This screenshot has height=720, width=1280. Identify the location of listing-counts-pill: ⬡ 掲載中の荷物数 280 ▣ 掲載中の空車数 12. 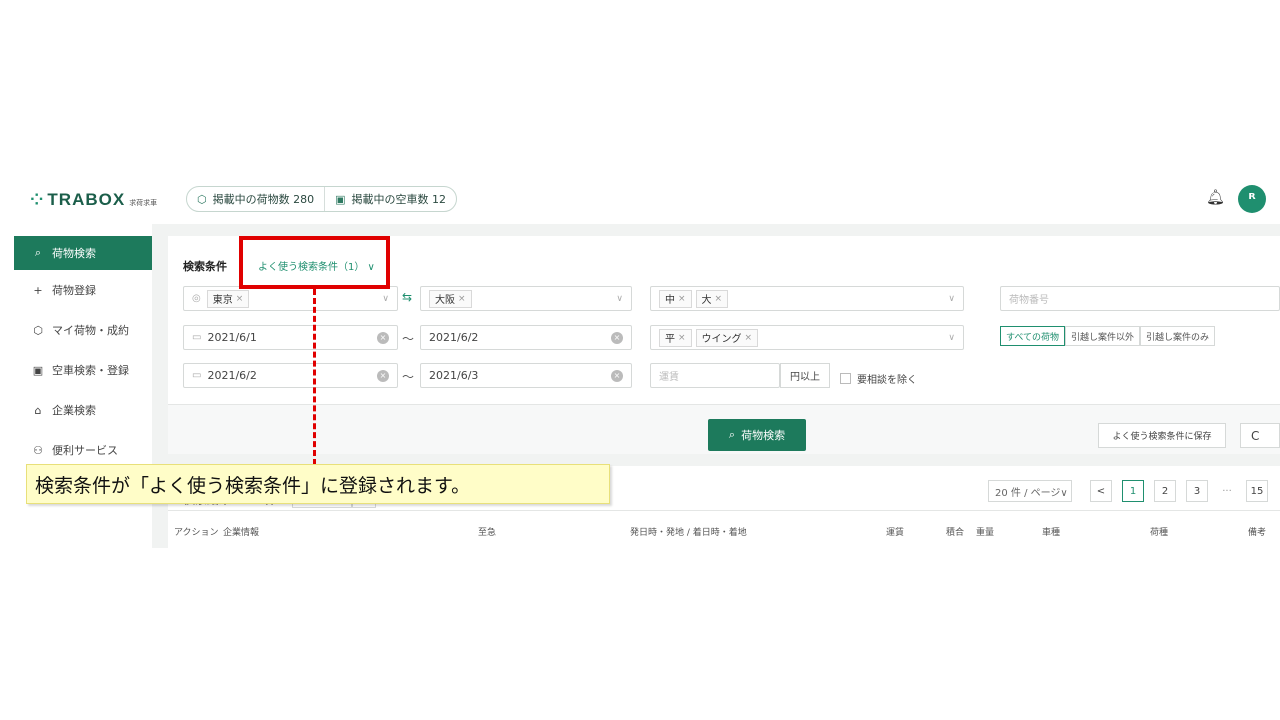
(322, 199).